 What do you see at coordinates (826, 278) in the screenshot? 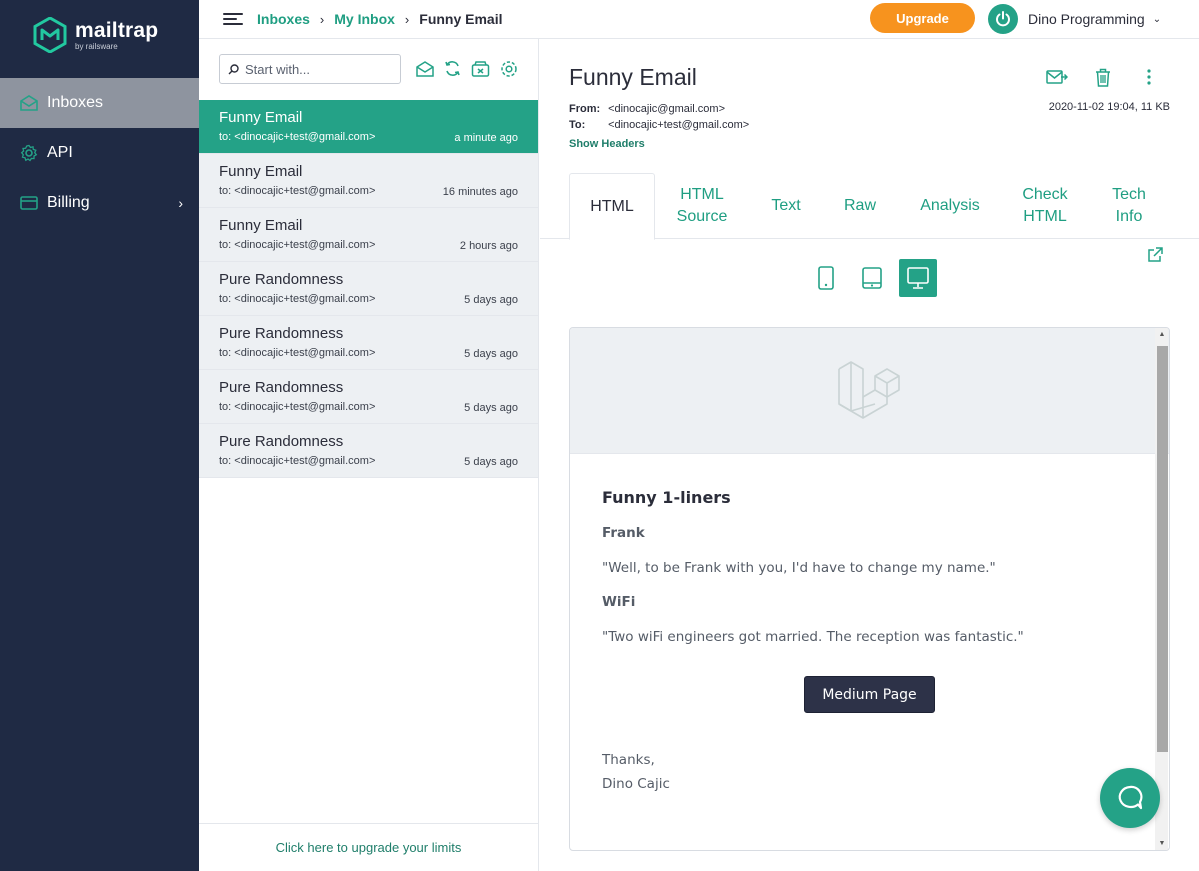
I see `mobile-view-icon` at bounding box center [826, 278].